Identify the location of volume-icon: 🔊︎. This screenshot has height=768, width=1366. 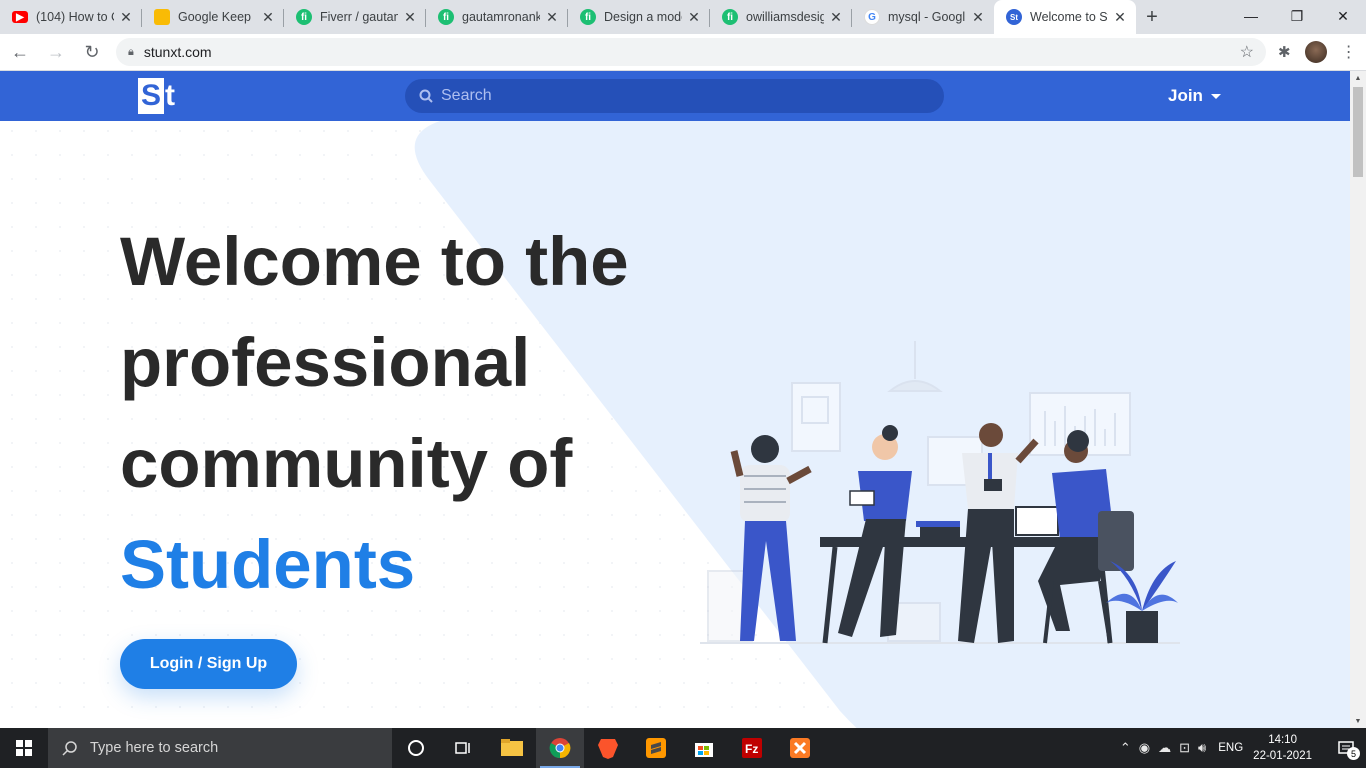
(1202, 748).